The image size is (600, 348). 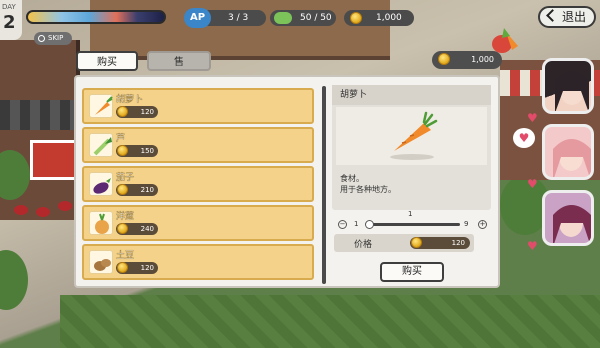 I want to click on item-price: 210, so click(x=137, y=190).